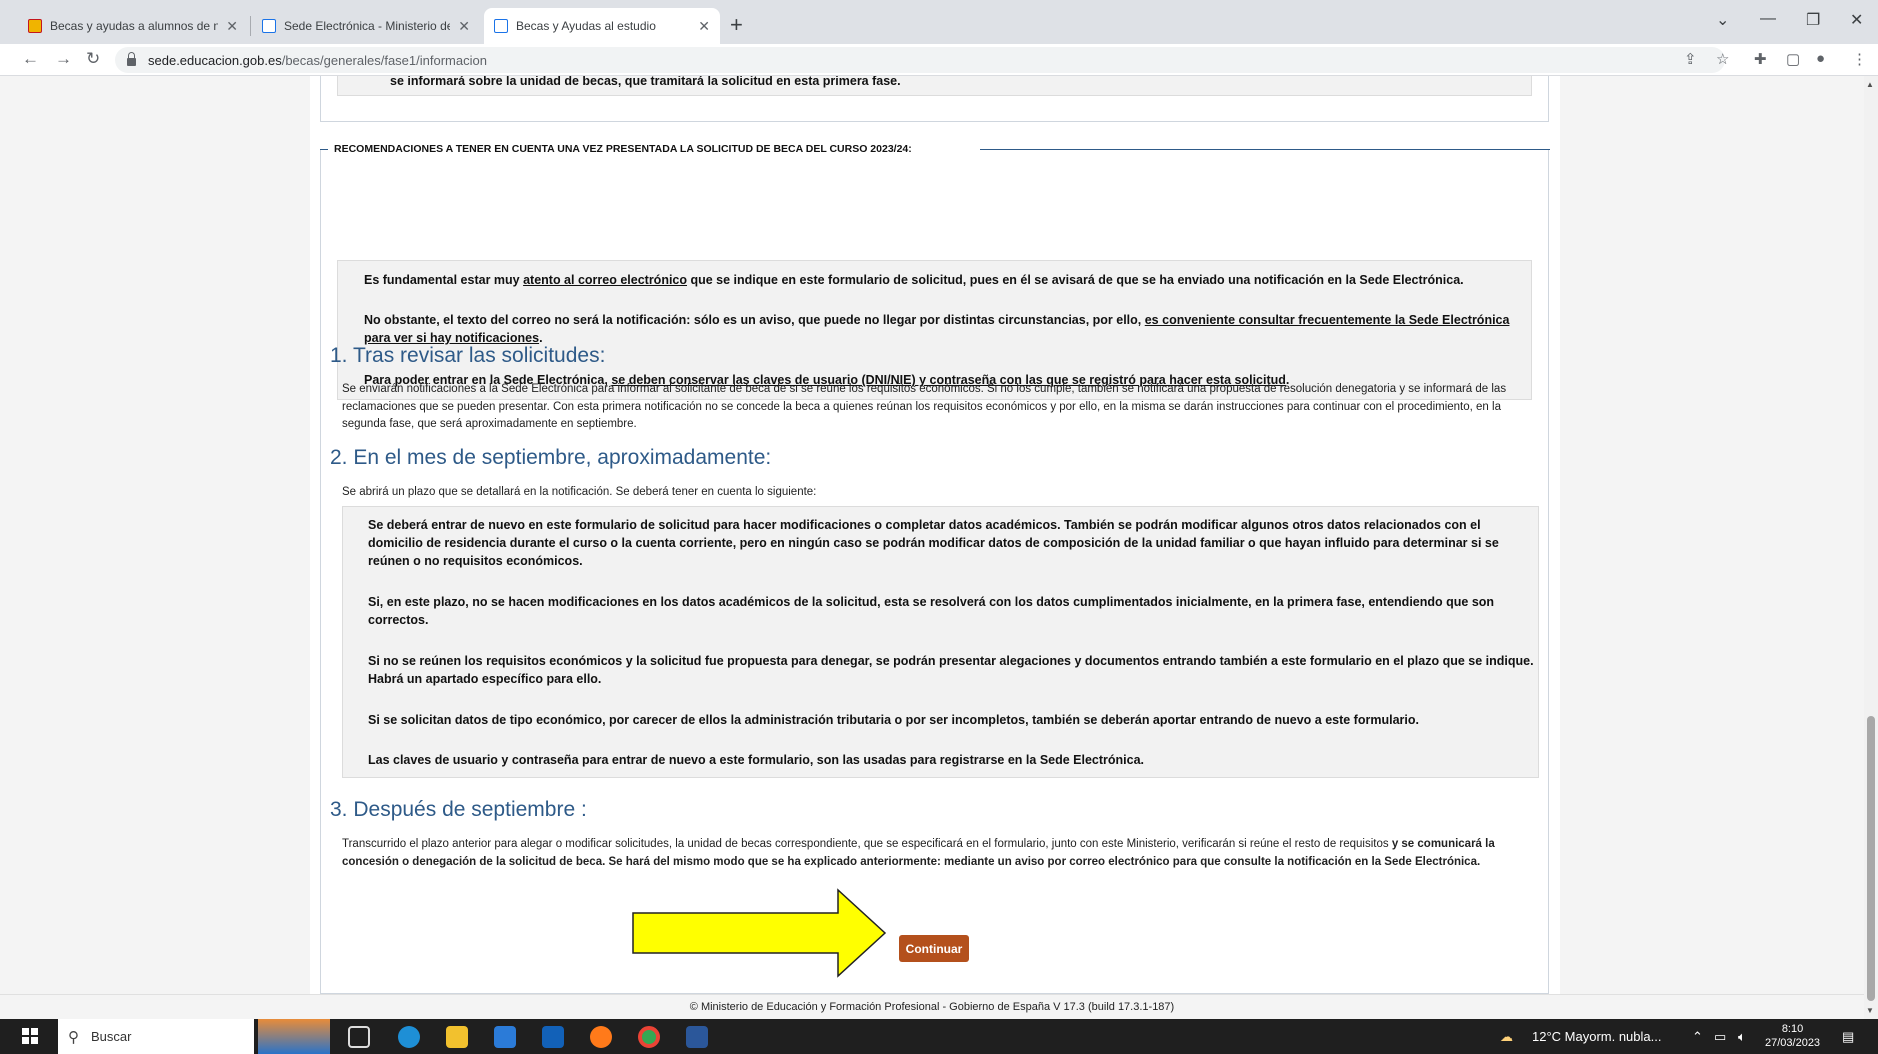  I want to click on share-icon: ⇪, so click(1690, 59).